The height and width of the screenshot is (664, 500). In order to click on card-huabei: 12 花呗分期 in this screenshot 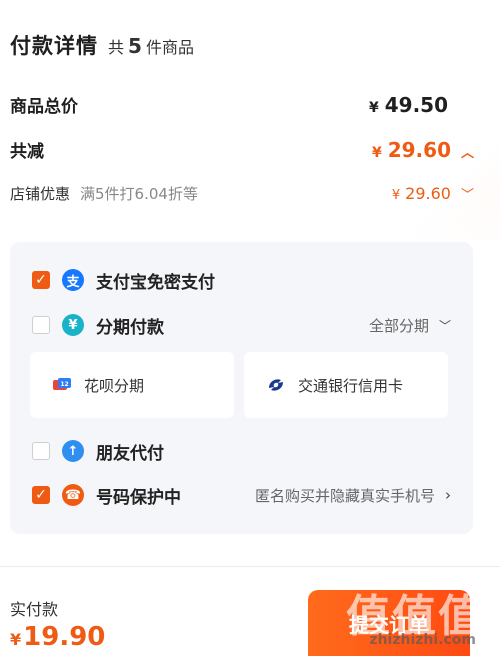, I will do `click(132, 385)`.